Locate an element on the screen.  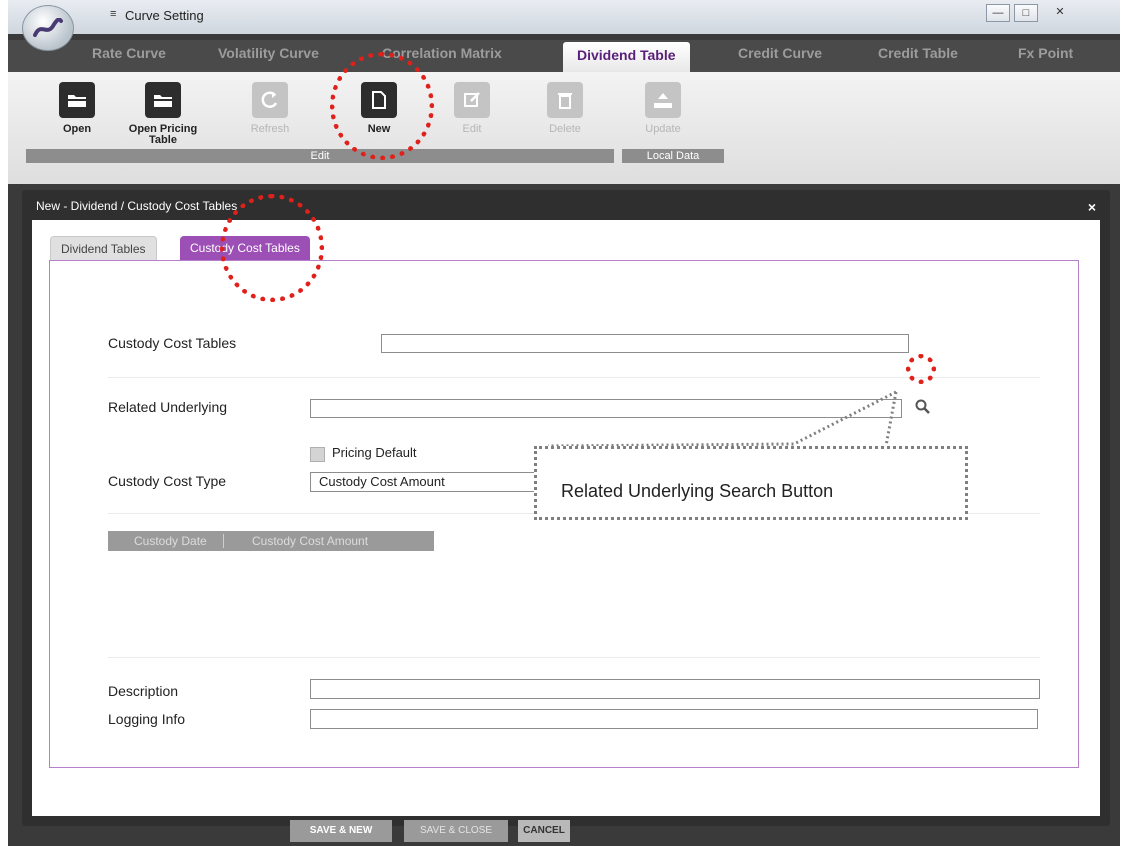
search-button-callout: Related Underlying Search Button is located at coordinates (751, 483).